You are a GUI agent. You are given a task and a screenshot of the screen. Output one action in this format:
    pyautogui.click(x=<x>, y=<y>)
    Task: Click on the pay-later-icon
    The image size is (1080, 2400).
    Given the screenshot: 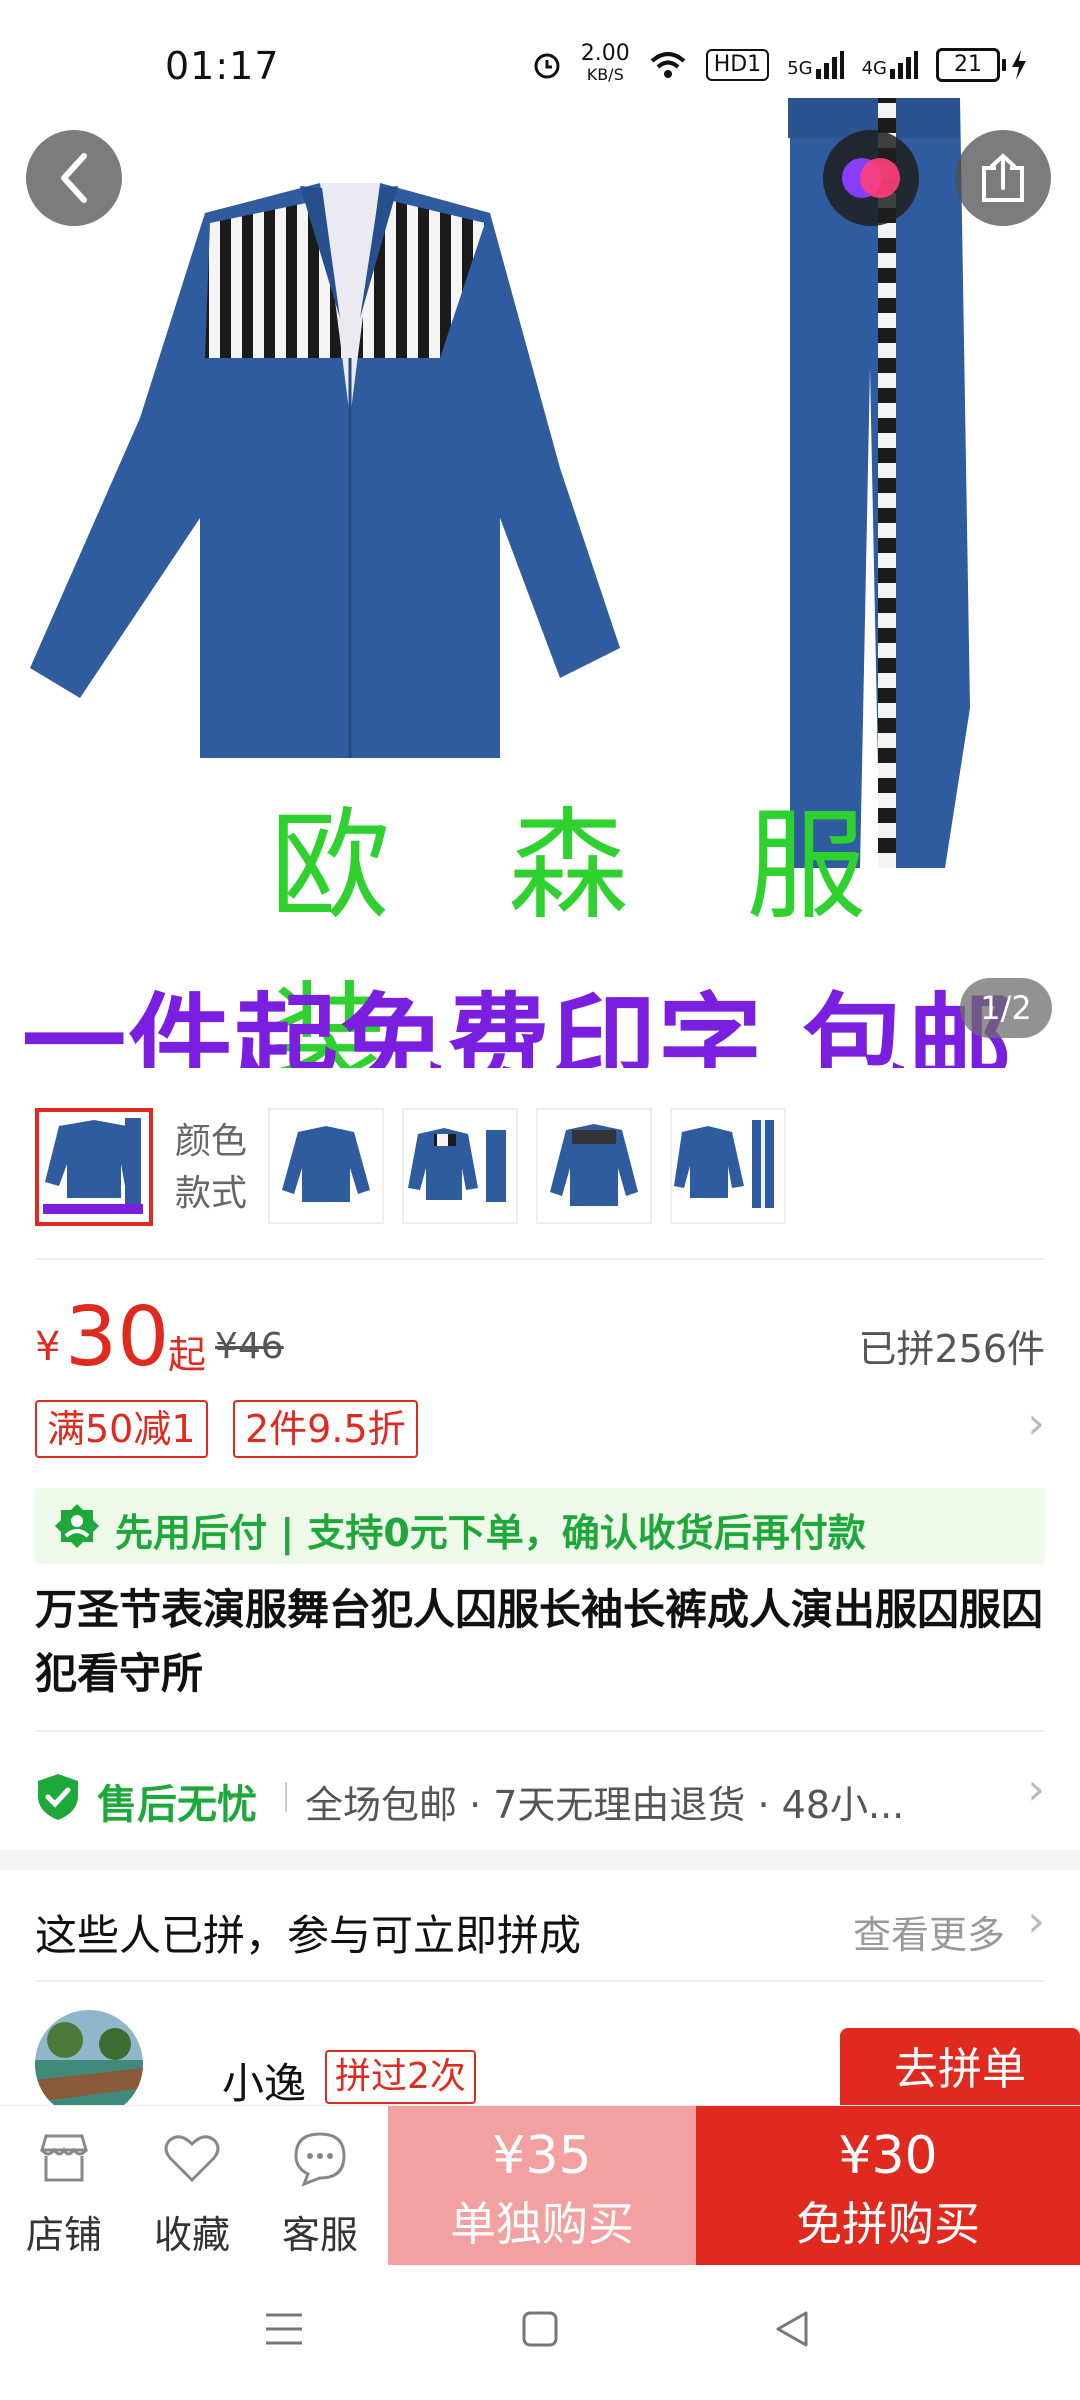 What is the action you would take?
    pyautogui.click(x=77, y=1526)
    